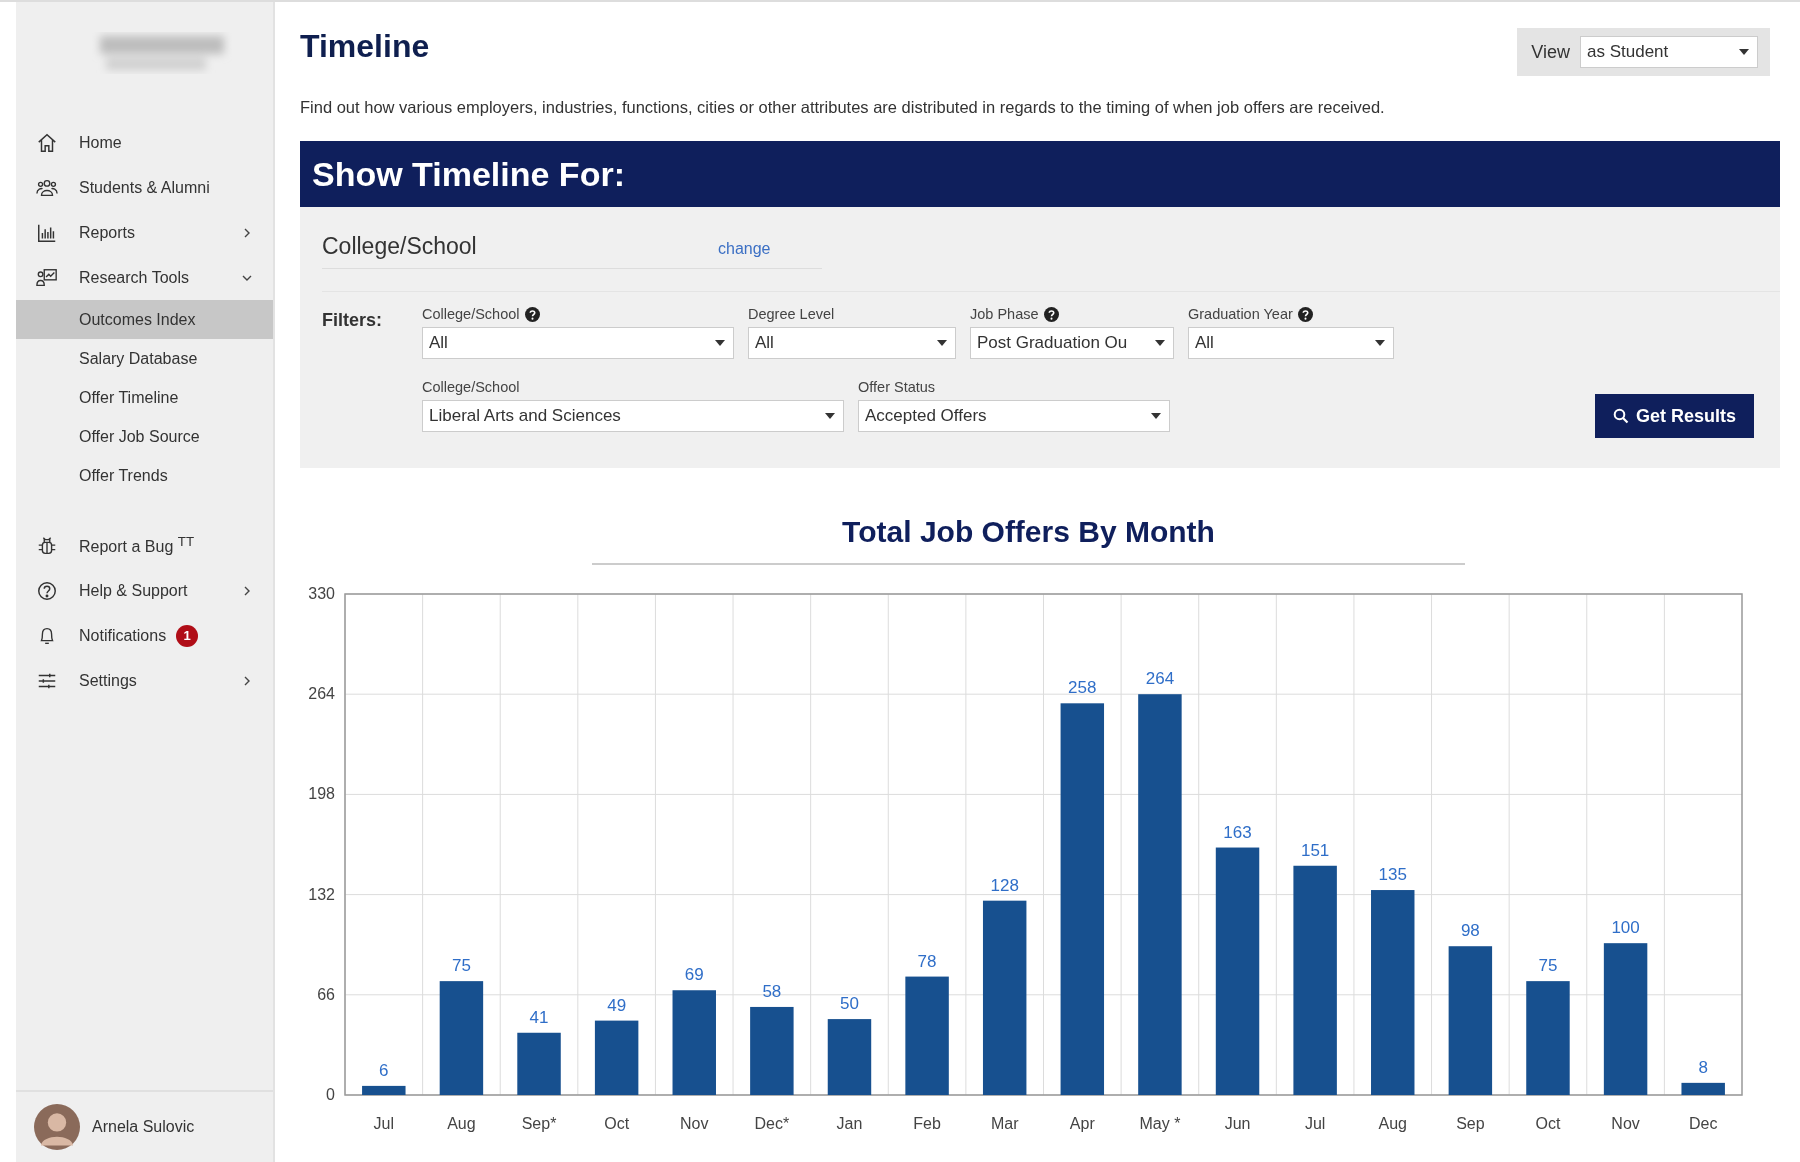 This screenshot has height=1162, width=1800. Describe the element at coordinates (633, 416) in the screenshot. I see `filter-select: Liberal Arts and Sciences` at that location.